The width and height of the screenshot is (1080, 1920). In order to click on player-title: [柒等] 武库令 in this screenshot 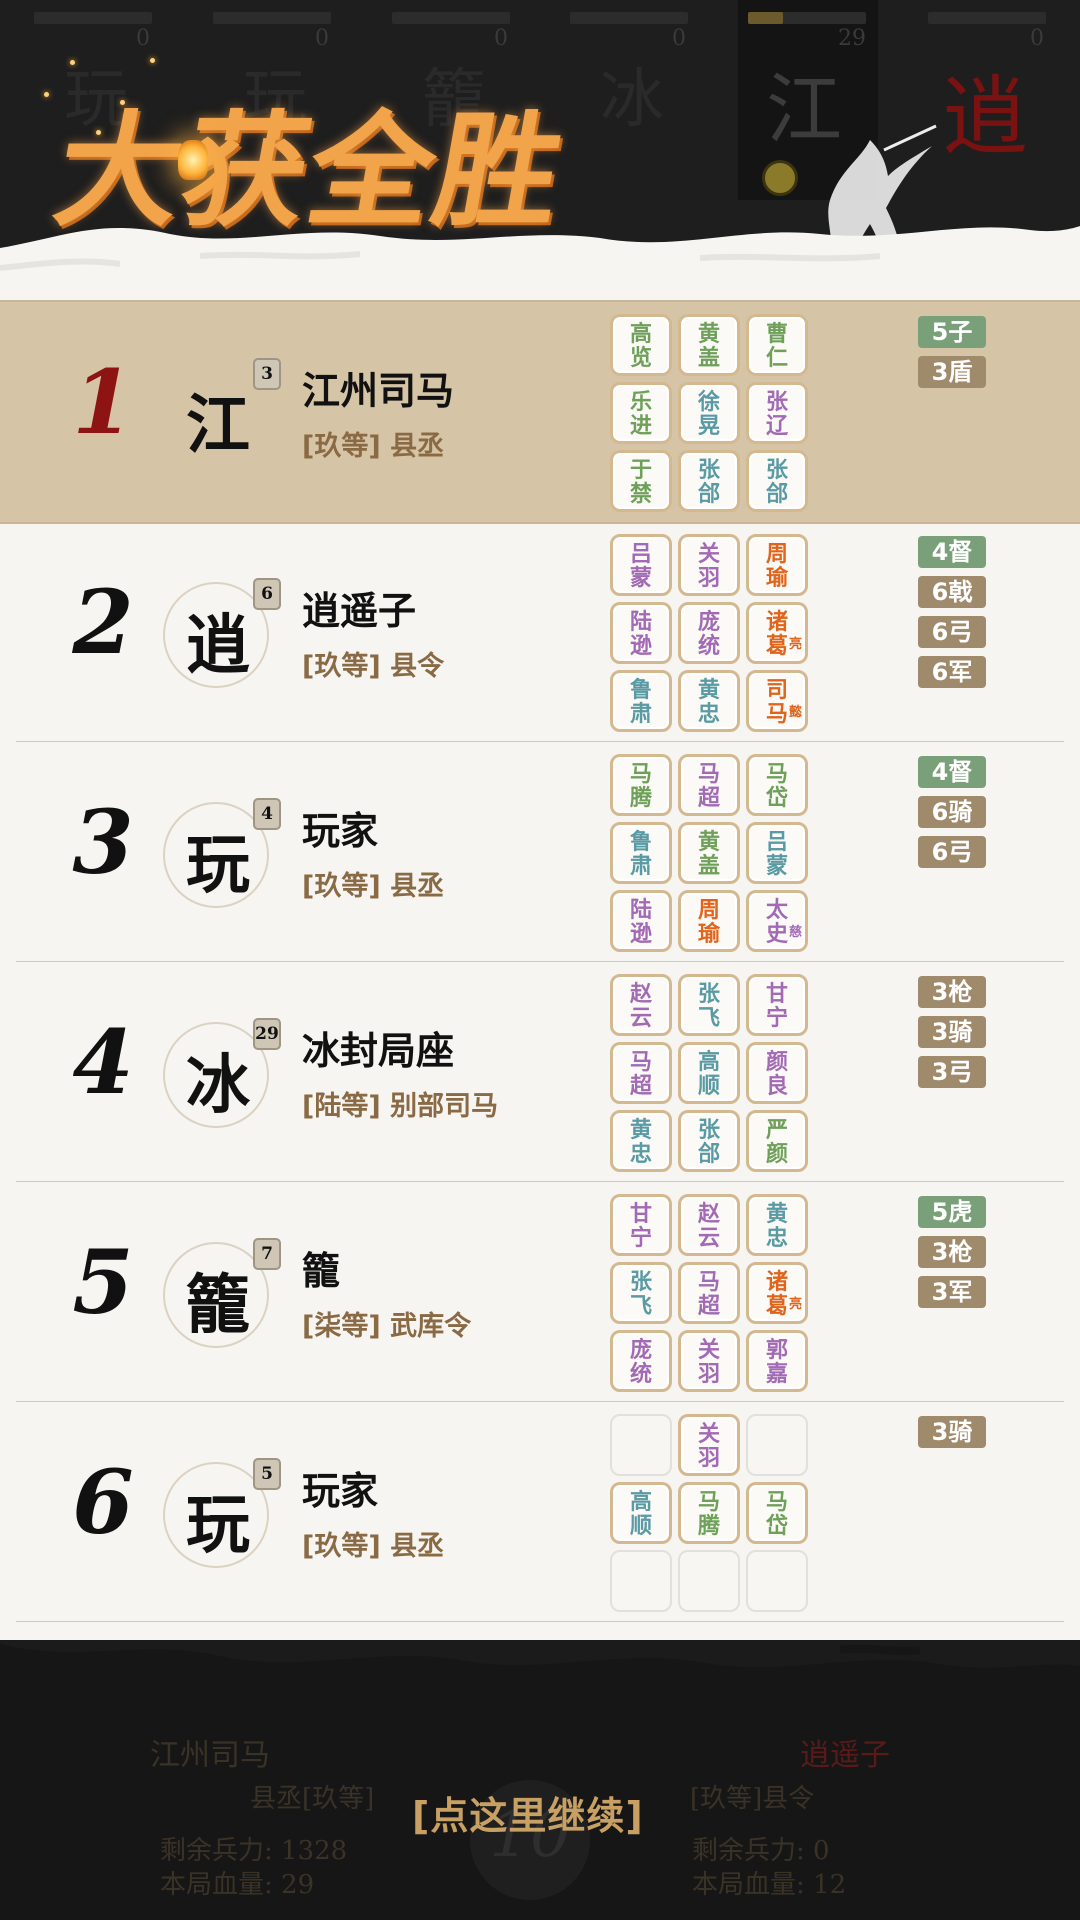, I will do `click(387, 1326)`.